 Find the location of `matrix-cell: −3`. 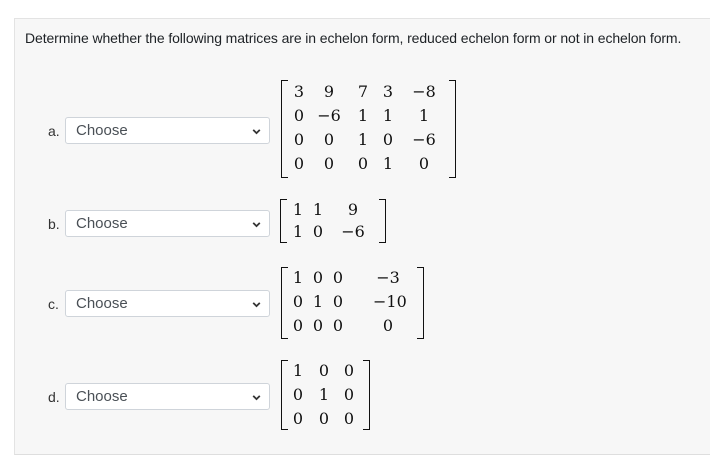

matrix-cell: −3 is located at coordinates (388, 277).